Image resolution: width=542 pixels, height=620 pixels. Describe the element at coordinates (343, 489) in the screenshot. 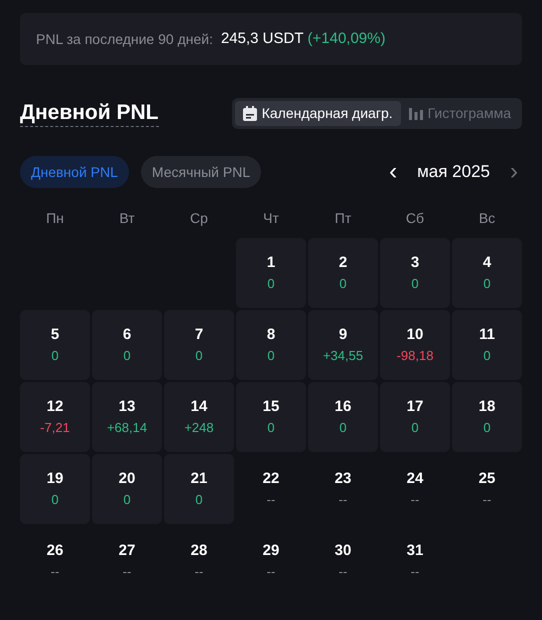

I see `day-cell: 23 --` at that location.